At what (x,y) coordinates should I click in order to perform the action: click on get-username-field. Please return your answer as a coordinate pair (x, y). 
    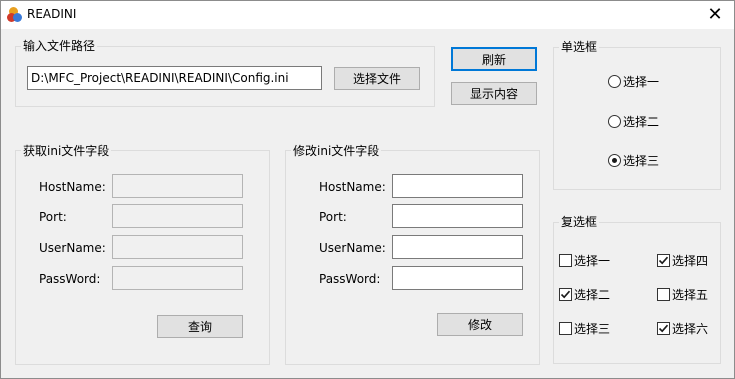
    Looking at the image, I should click on (177, 247).